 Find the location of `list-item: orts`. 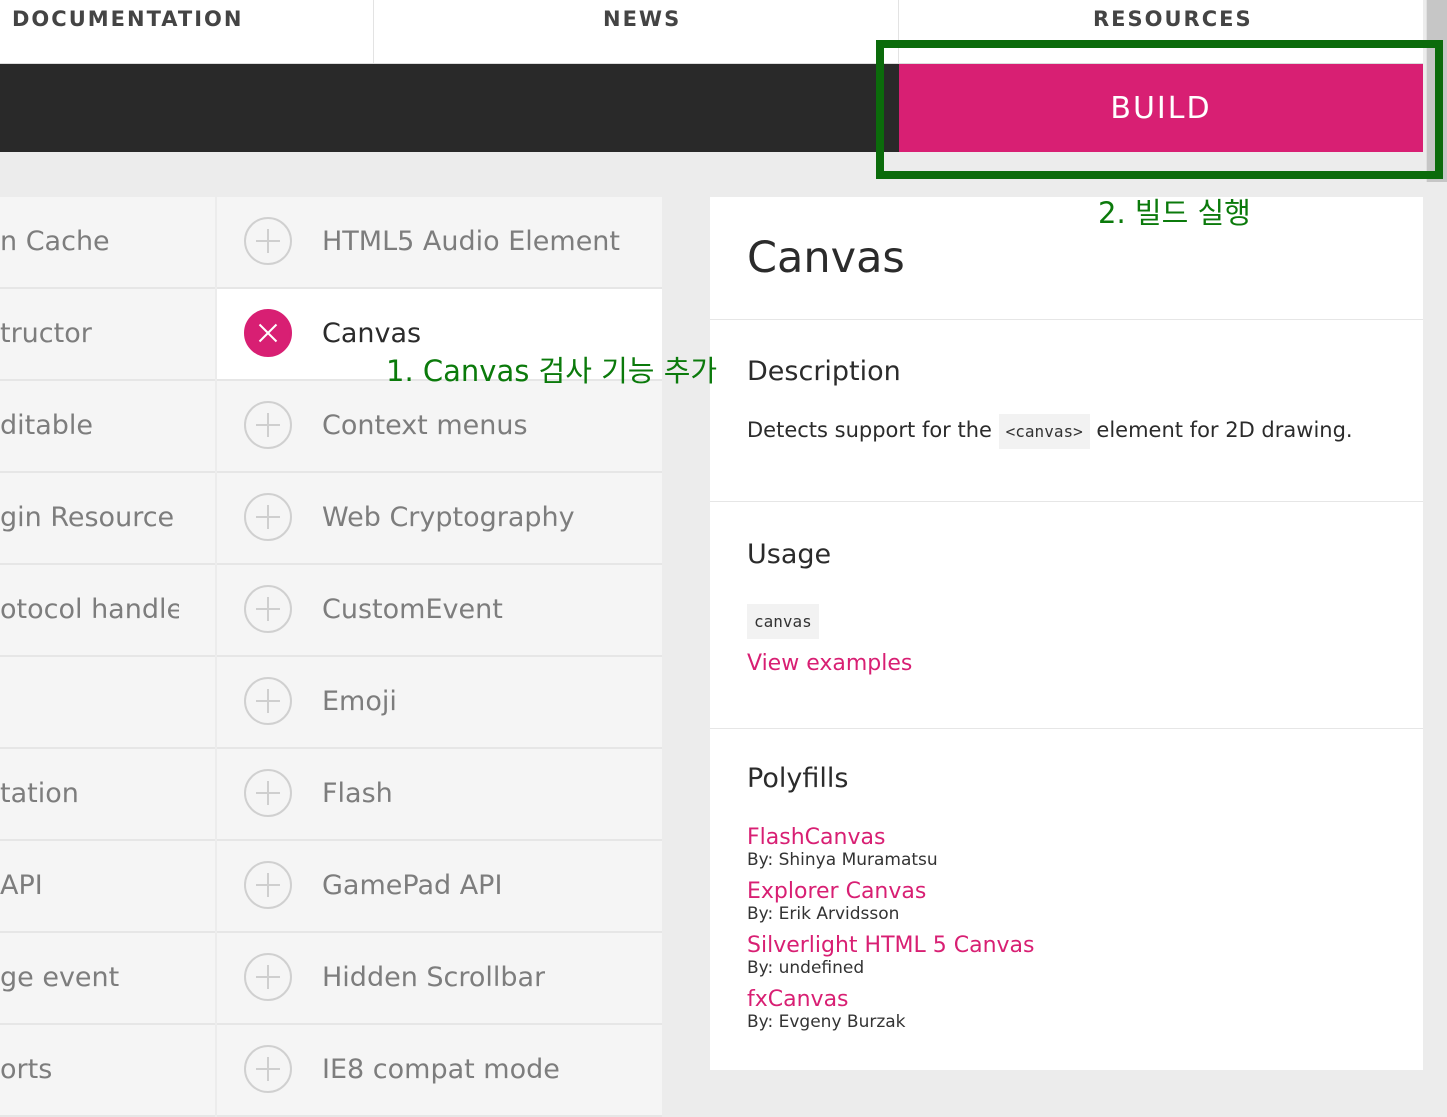

list-item: orts is located at coordinates (107, 1071).